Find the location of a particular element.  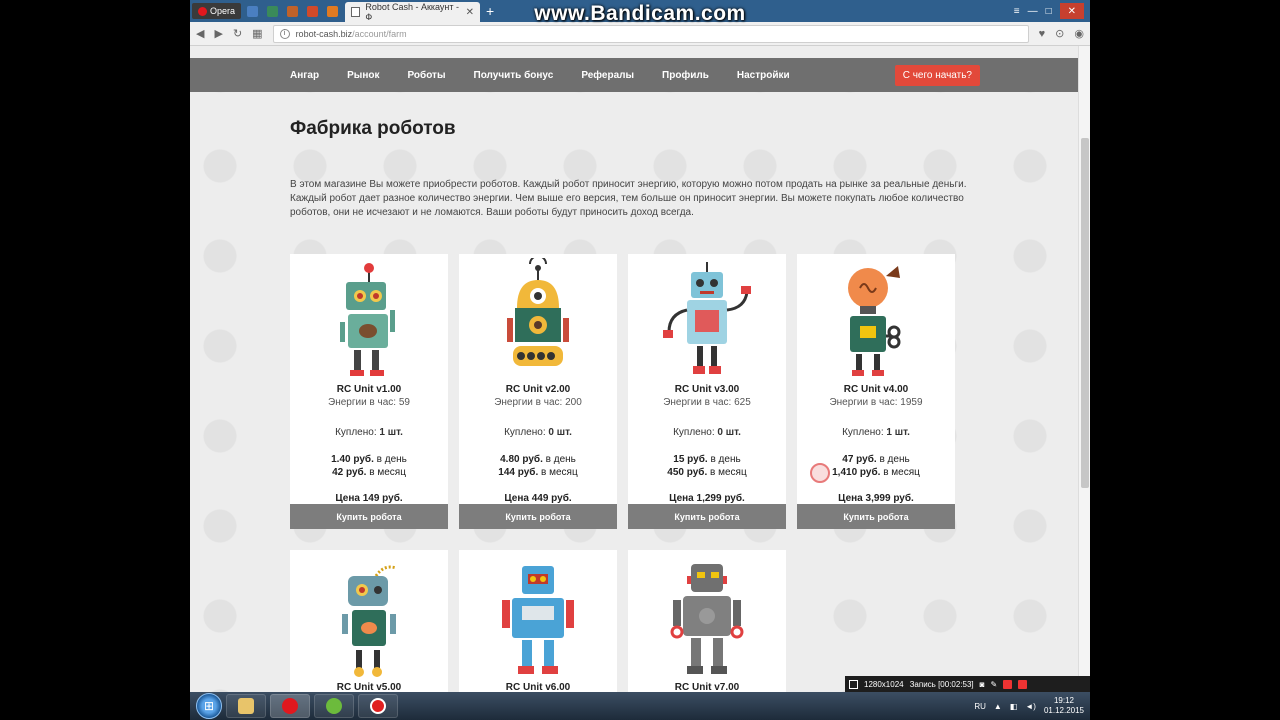

taskbar-bandicam is located at coordinates (378, 706).